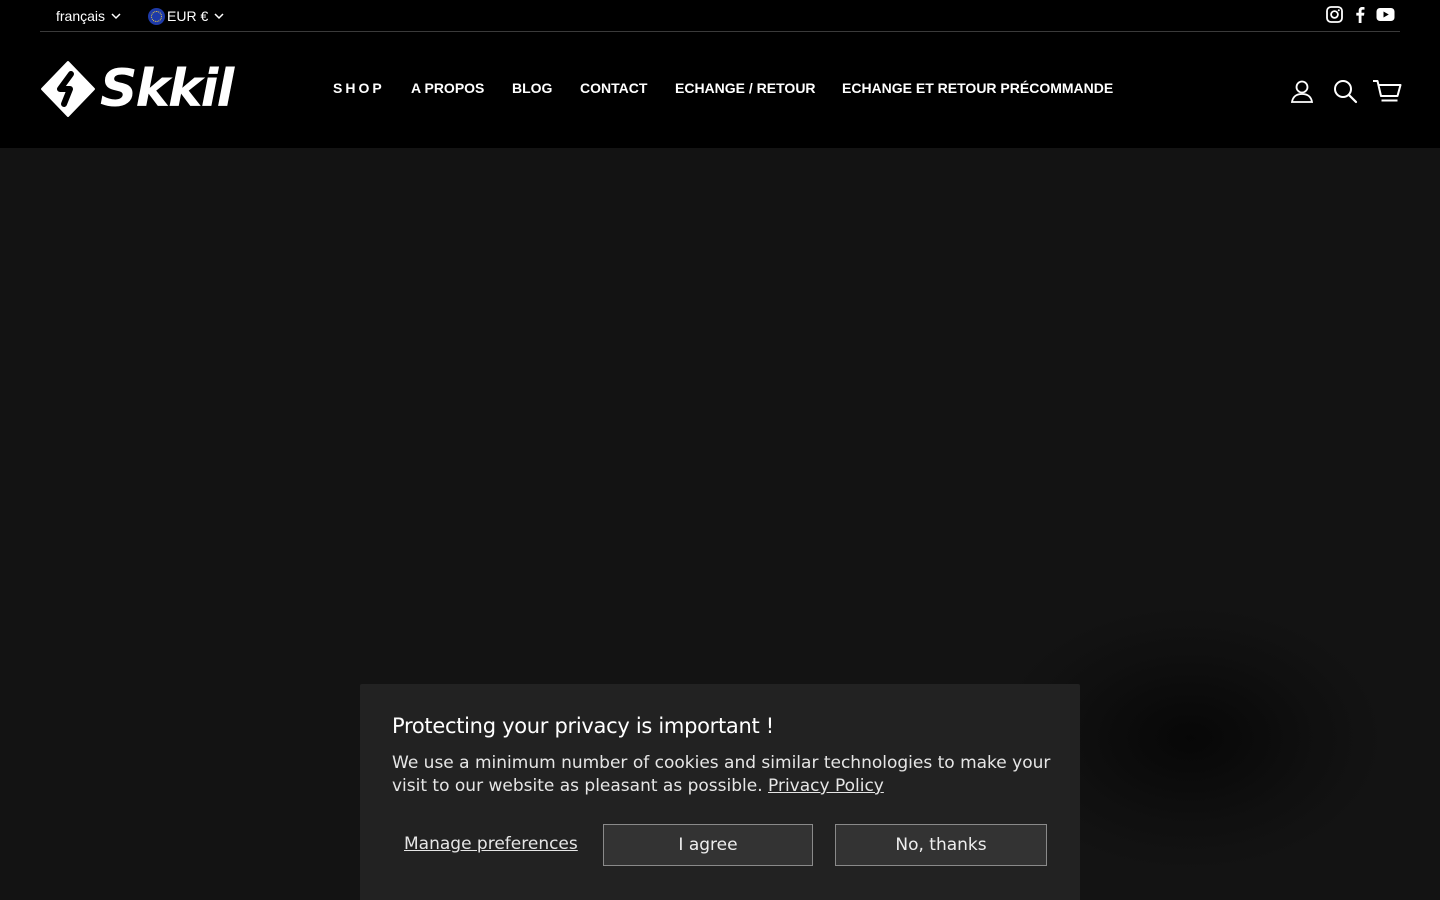 The height and width of the screenshot is (900, 1440). What do you see at coordinates (1334, 17) in the screenshot?
I see `instagram-icon` at bounding box center [1334, 17].